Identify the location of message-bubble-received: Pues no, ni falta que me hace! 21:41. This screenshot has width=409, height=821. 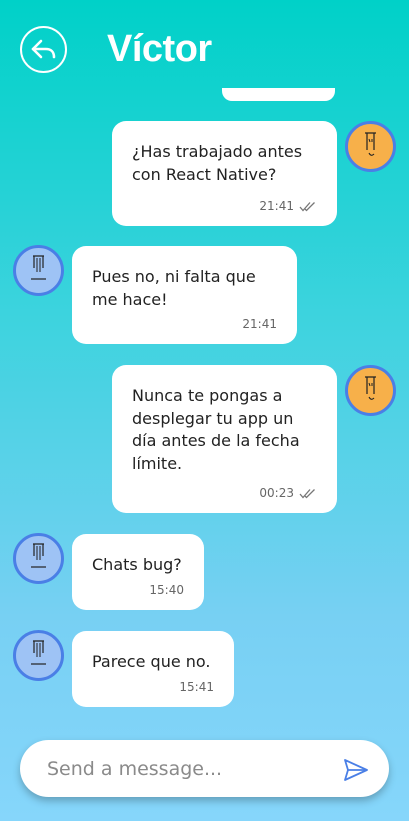
(184, 295).